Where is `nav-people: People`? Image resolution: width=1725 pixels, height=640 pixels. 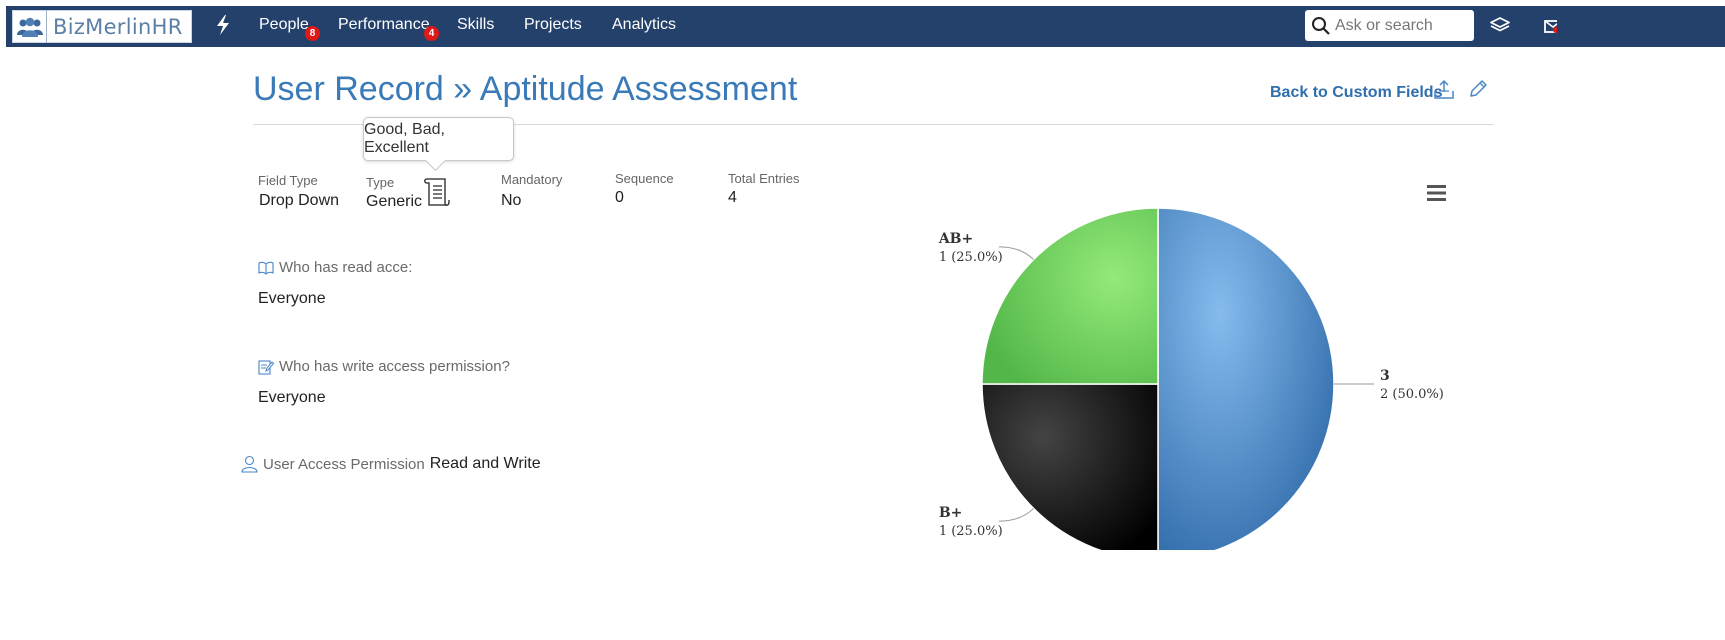 nav-people: People is located at coordinates (284, 25).